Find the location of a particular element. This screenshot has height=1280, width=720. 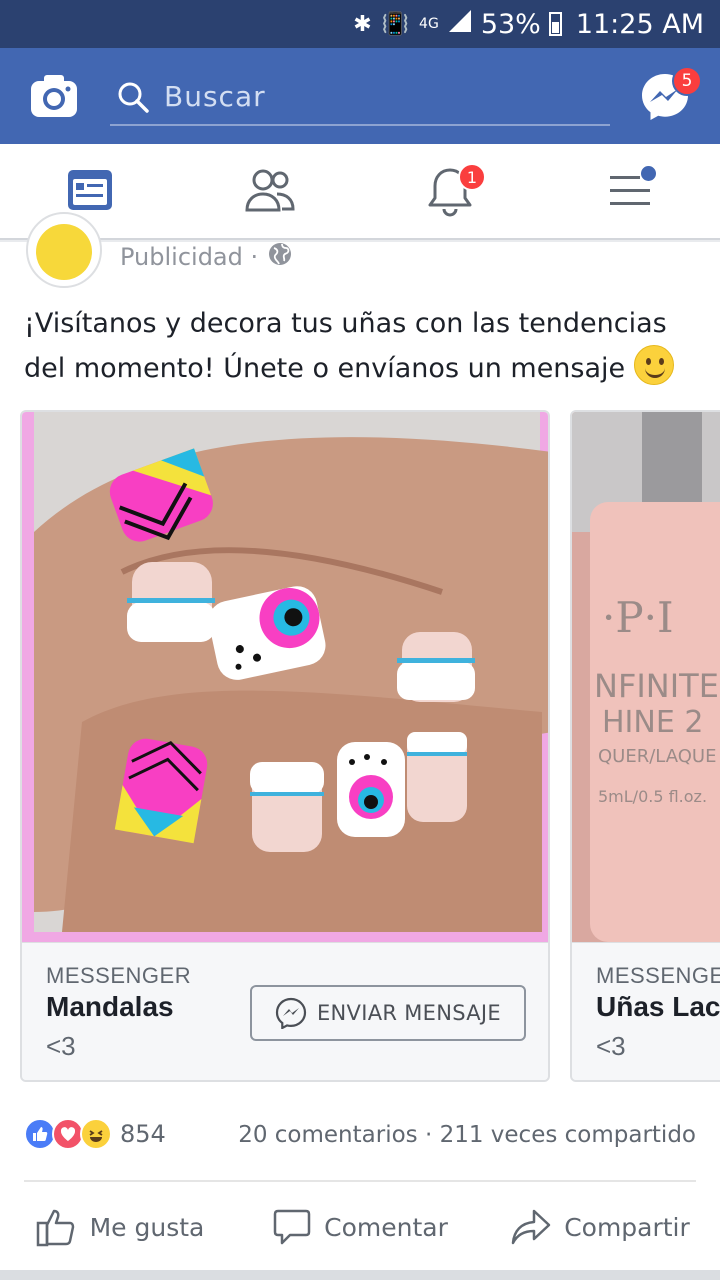

notifications-badge: 1 is located at coordinates (472, 177).